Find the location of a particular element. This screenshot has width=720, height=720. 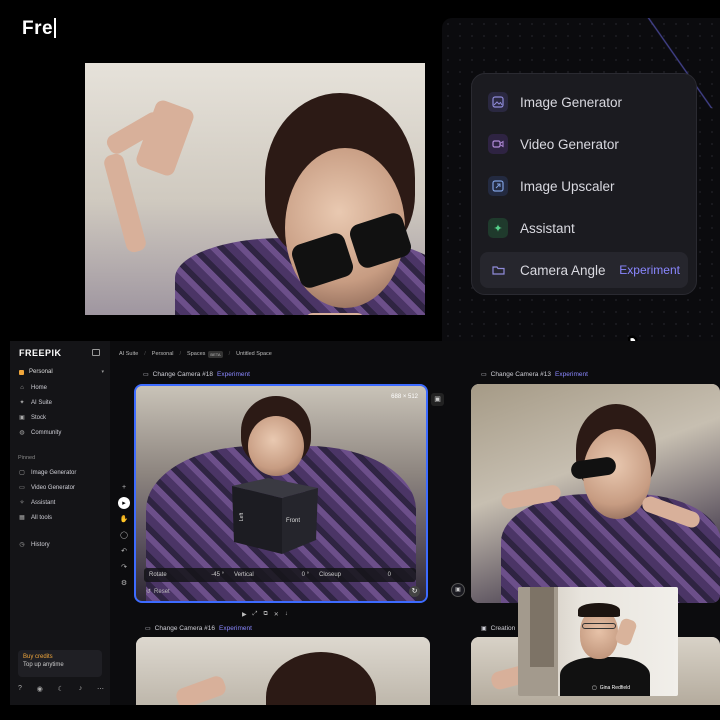

hand-icon: ✋ is located at coordinates (124, 519).